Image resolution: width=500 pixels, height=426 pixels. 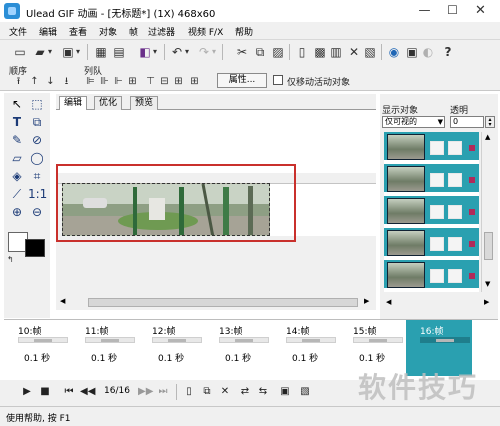 I want to click on tab-optimize: 优化, so click(x=108, y=103).